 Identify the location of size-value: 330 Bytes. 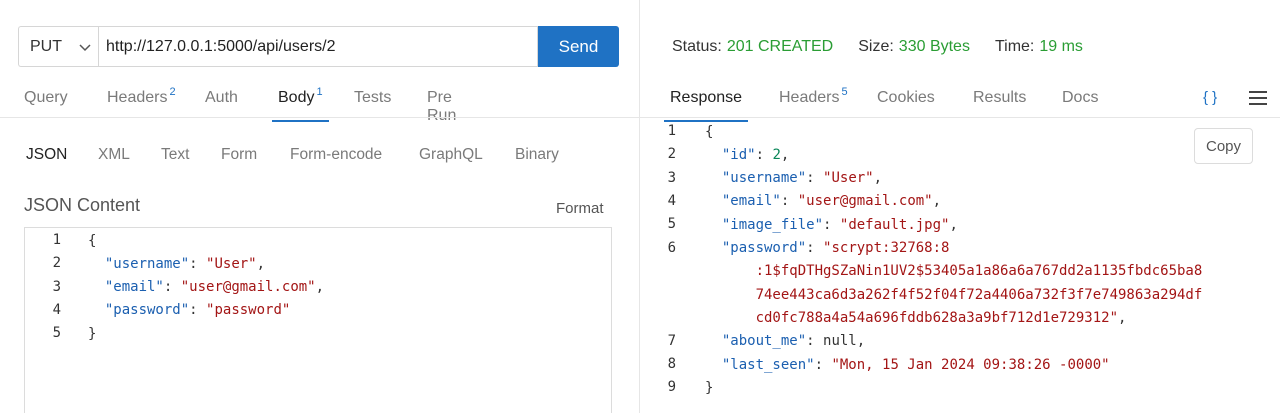
(934, 46).